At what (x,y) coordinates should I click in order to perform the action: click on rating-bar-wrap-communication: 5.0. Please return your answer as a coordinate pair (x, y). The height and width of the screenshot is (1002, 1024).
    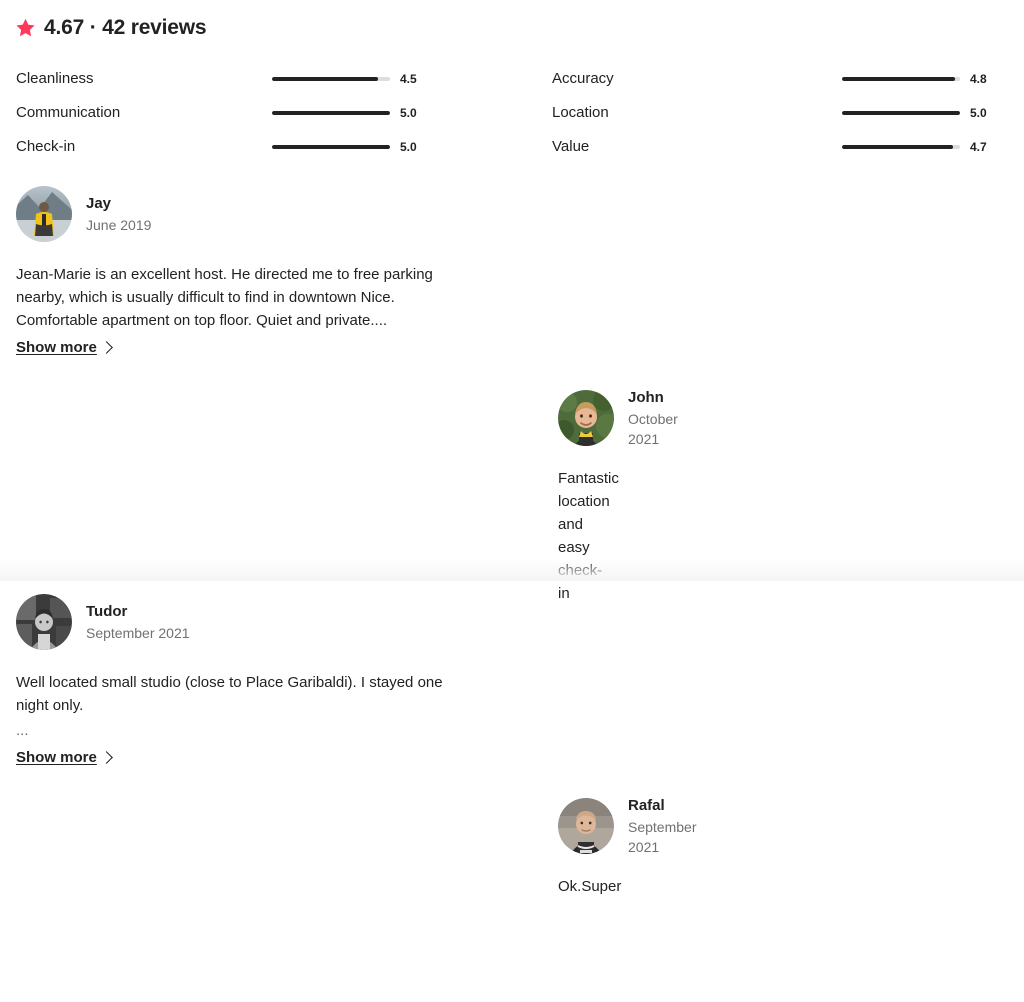
    Looking at the image, I should click on (275, 113).